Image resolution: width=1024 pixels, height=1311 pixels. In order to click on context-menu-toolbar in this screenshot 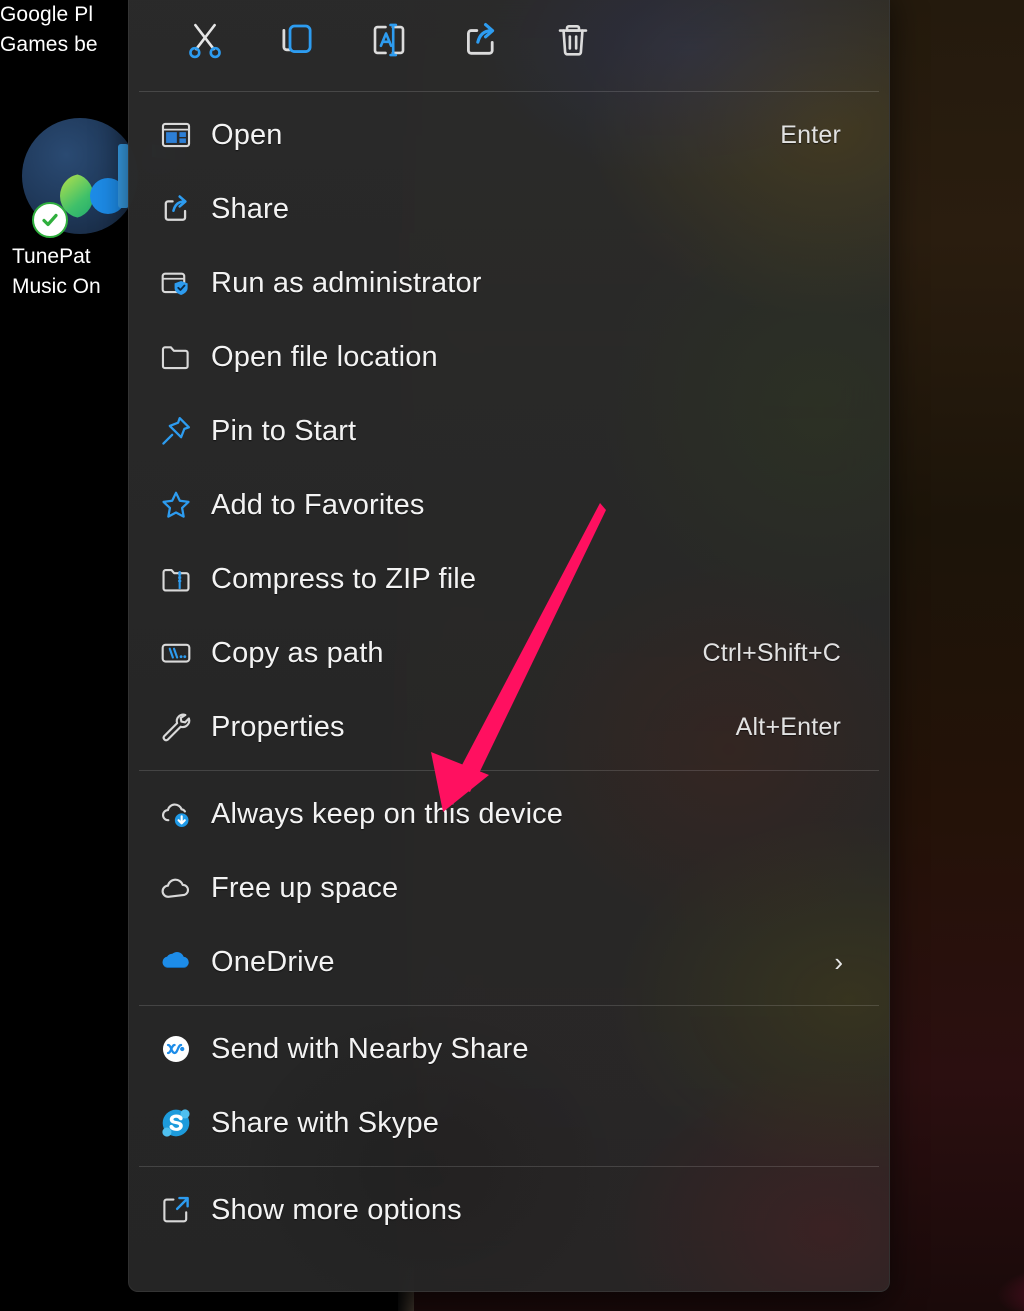, I will do `click(509, 45)`.